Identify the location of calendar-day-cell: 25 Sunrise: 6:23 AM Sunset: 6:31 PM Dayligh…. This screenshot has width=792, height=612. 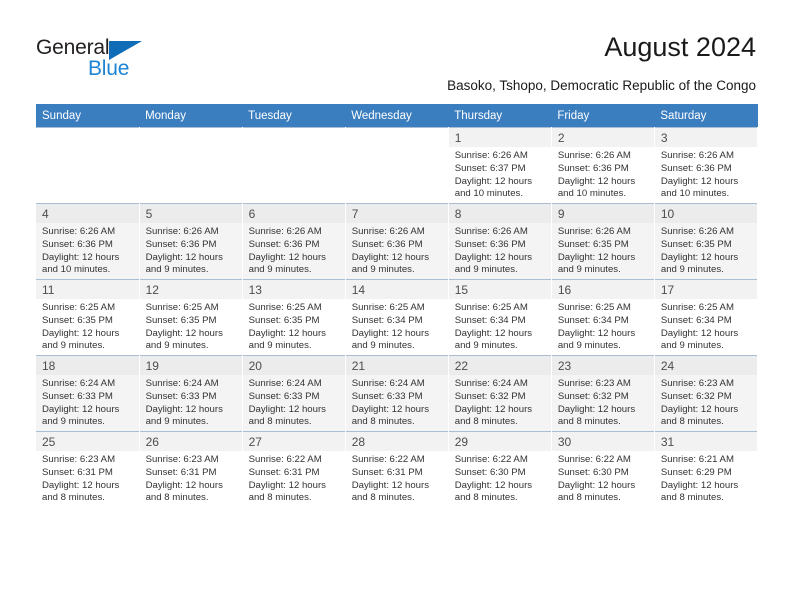
(88, 469).